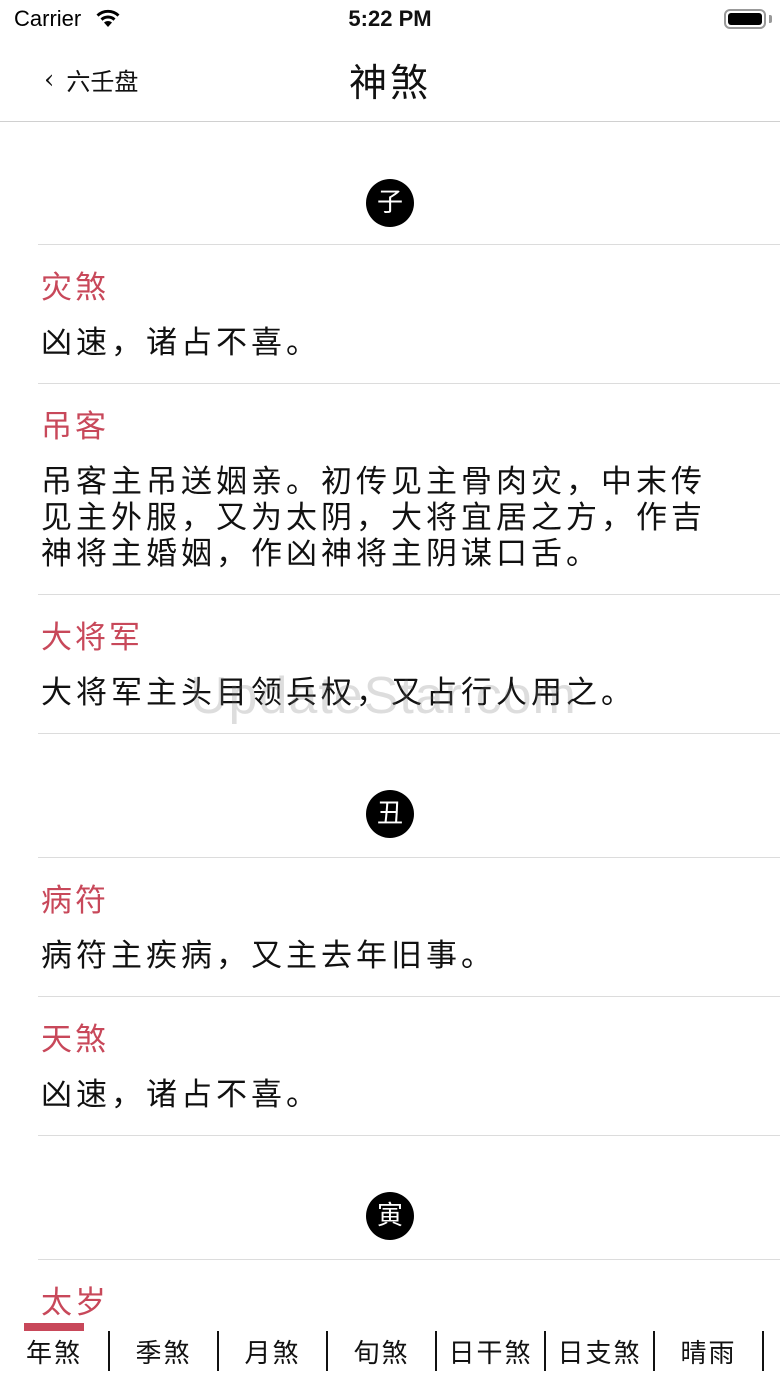  What do you see at coordinates (164, 1351) in the screenshot?
I see `tab-ji-sha: 季煞` at bounding box center [164, 1351].